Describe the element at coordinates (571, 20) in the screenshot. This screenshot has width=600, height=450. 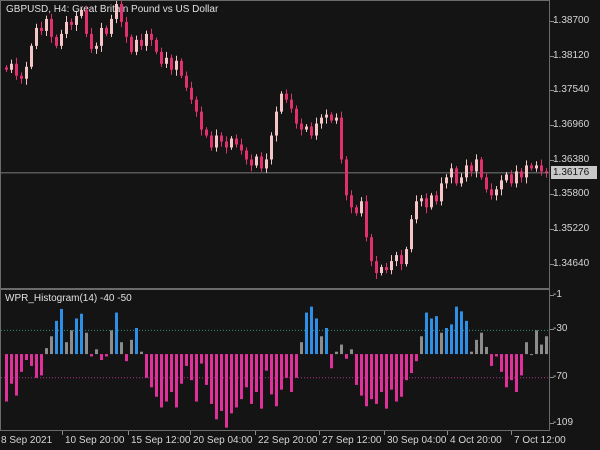
I see `price-tick-label: 1.38700` at that location.